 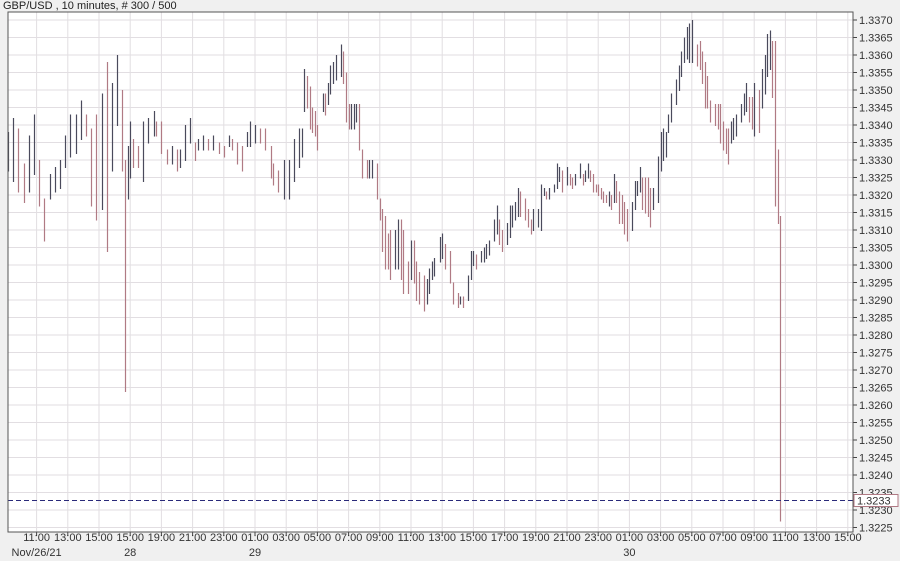 What do you see at coordinates (876, 476) in the screenshot?
I see `y-tick-label: 1.3240` at bounding box center [876, 476].